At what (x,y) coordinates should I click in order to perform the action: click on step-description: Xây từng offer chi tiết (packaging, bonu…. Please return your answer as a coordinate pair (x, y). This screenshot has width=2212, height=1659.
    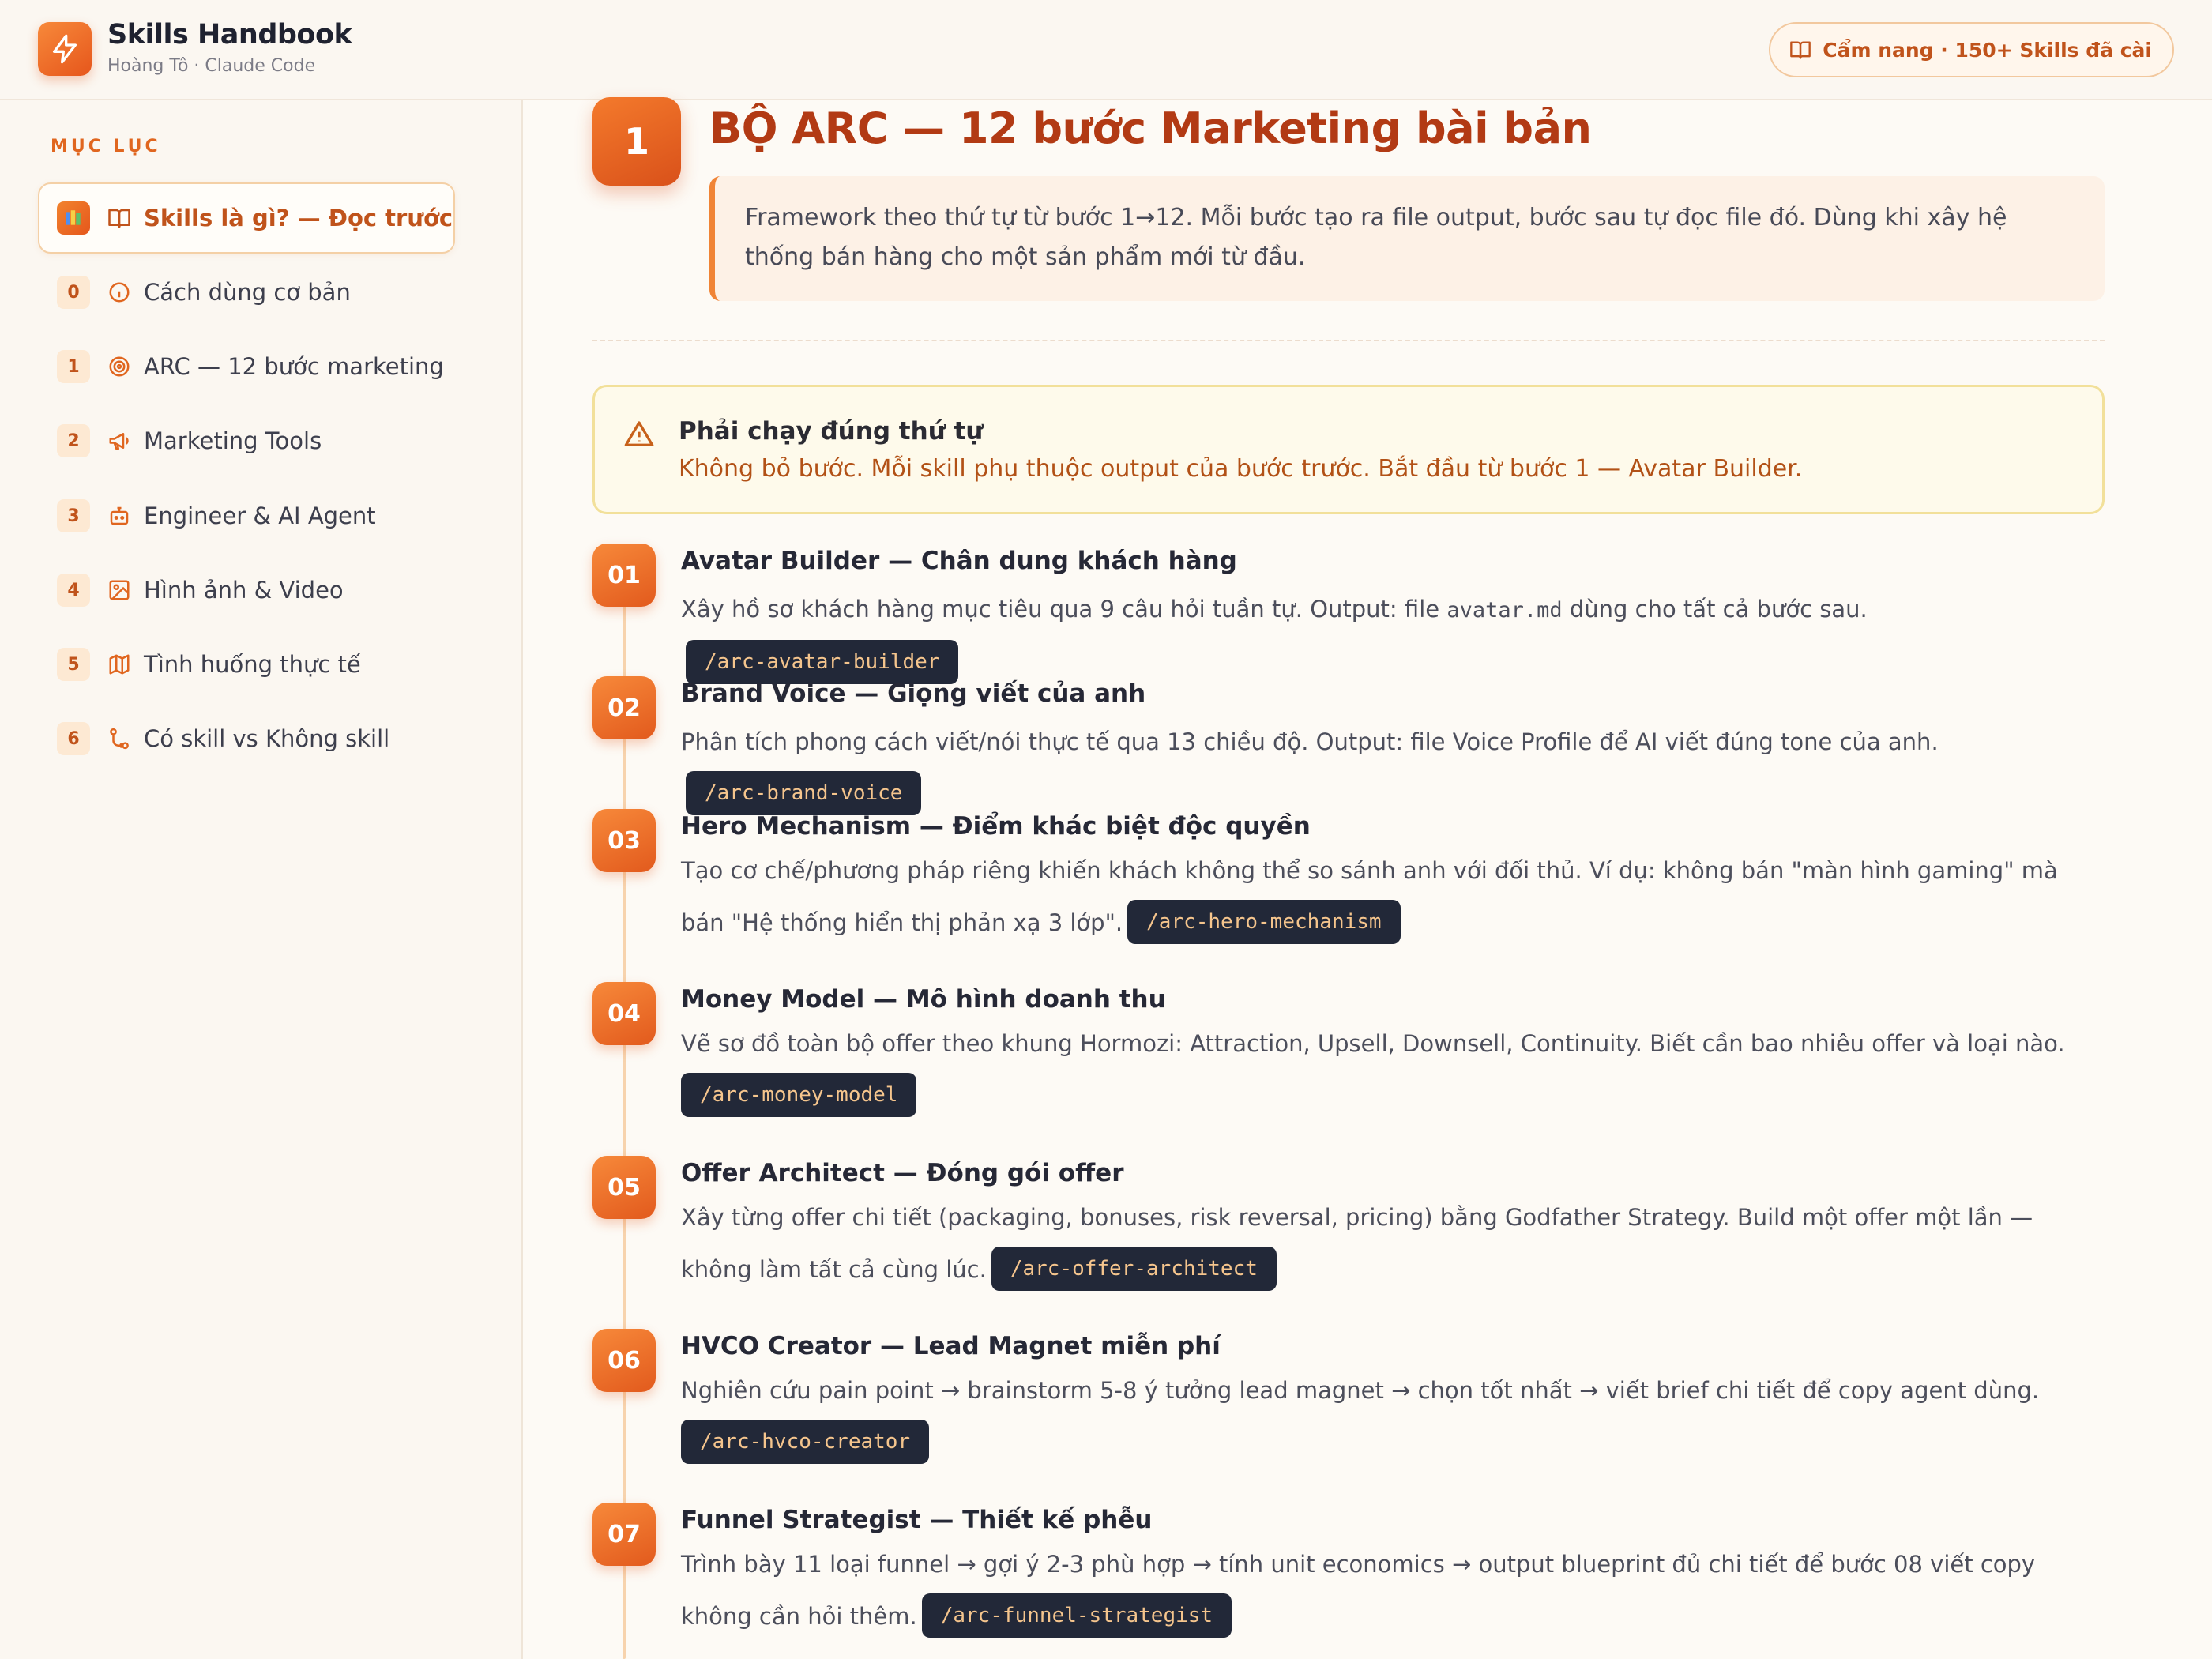
    Looking at the image, I should click on (1392, 1244).